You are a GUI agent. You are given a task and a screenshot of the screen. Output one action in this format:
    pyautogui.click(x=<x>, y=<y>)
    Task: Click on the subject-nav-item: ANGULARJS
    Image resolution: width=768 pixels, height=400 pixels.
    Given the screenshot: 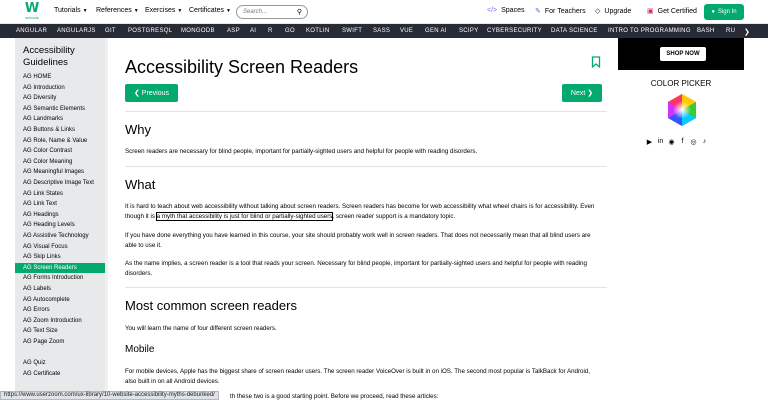 What is the action you would take?
    pyautogui.click(x=76, y=31)
    